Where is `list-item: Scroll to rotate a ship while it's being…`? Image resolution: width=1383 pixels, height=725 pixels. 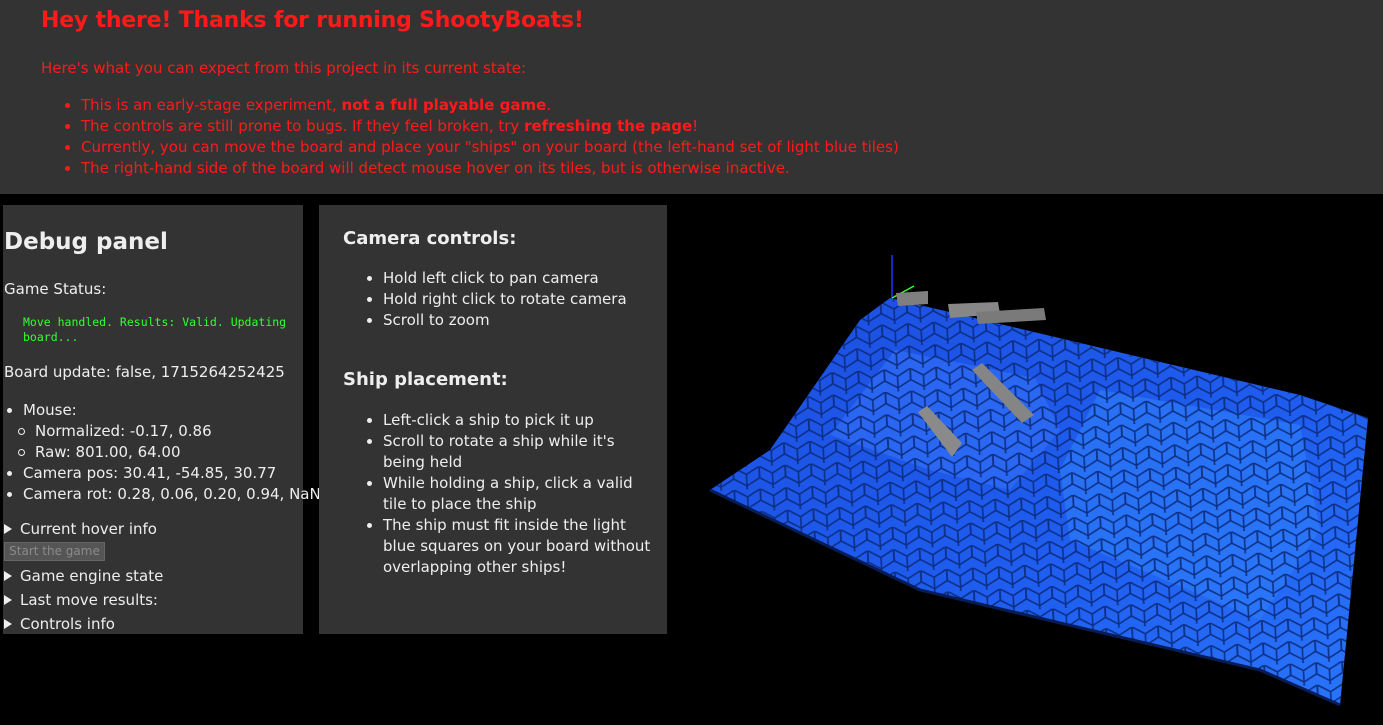
list-item: Scroll to rotate a ship while it's being… is located at coordinates (518, 452).